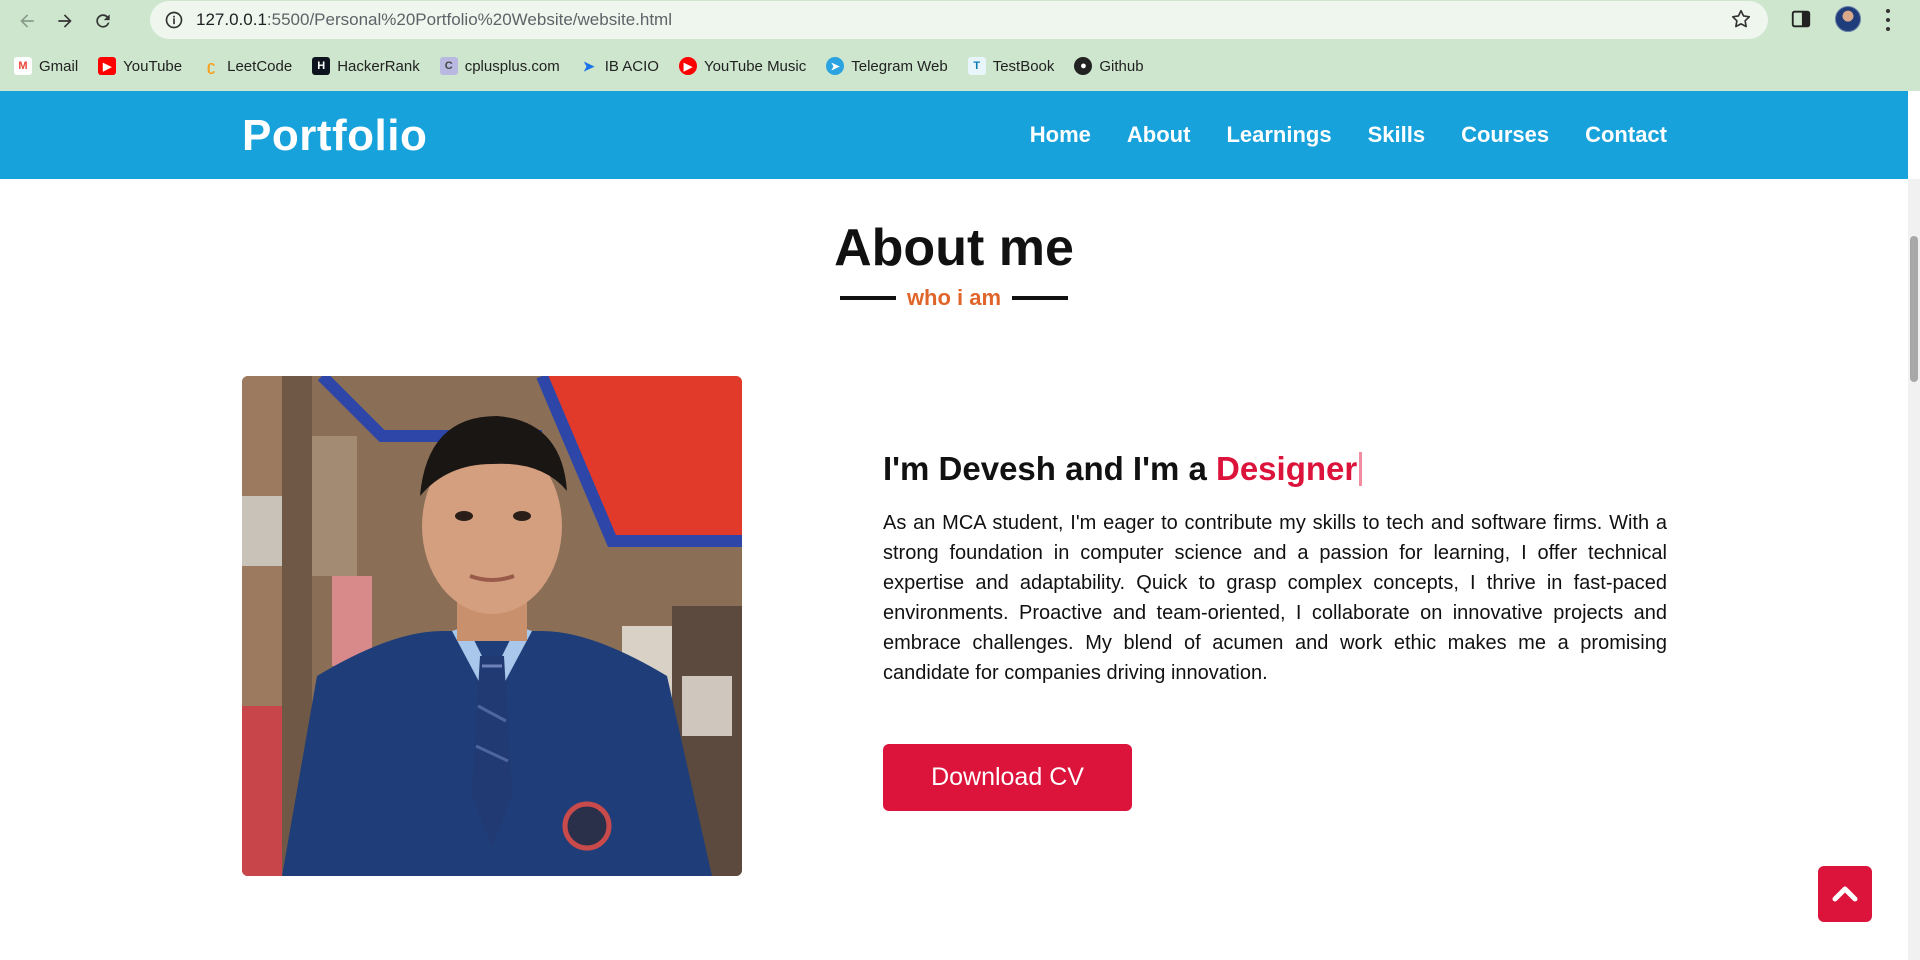 This screenshot has height=960, width=1920. What do you see at coordinates (231, 19) in the screenshot?
I see `url-host: 127.0.0.1` at bounding box center [231, 19].